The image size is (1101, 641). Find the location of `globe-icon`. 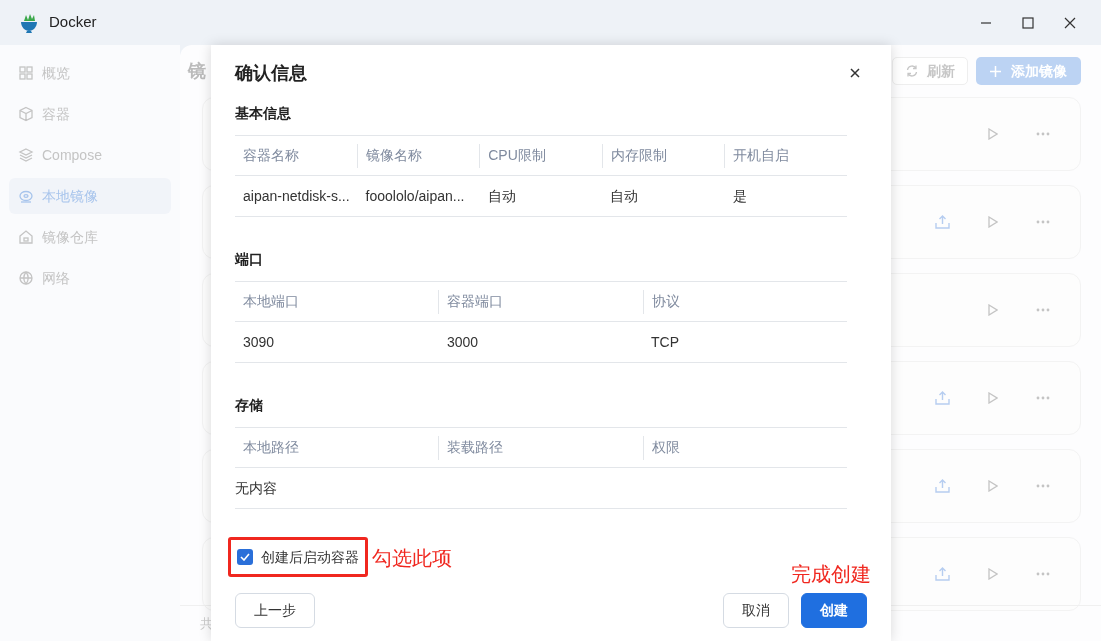

globe-icon is located at coordinates (26, 278).